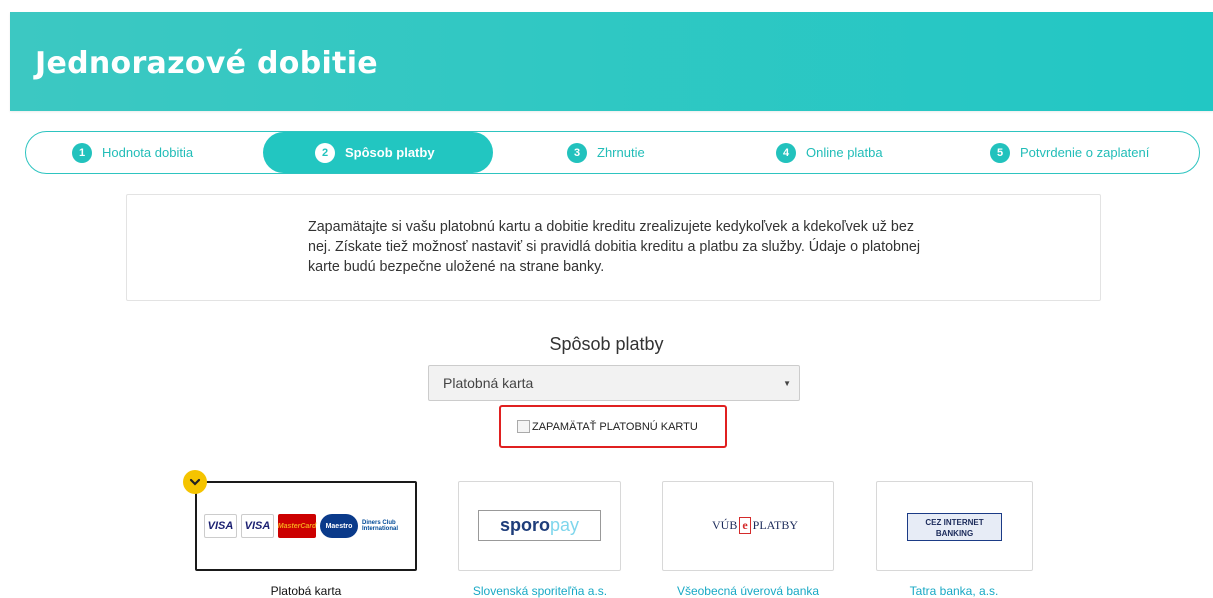 Image resolution: width=1213 pixels, height=598 pixels. What do you see at coordinates (523, 426) in the screenshot?
I see `checkbox-box` at bounding box center [523, 426].